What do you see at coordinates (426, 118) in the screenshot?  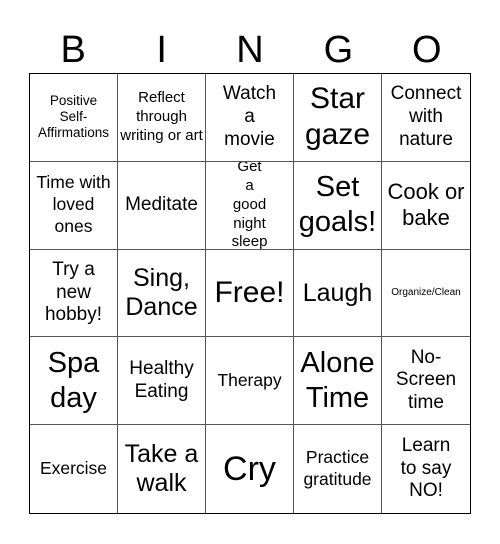 I see `bingo-cell: Connect with nature` at bounding box center [426, 118].